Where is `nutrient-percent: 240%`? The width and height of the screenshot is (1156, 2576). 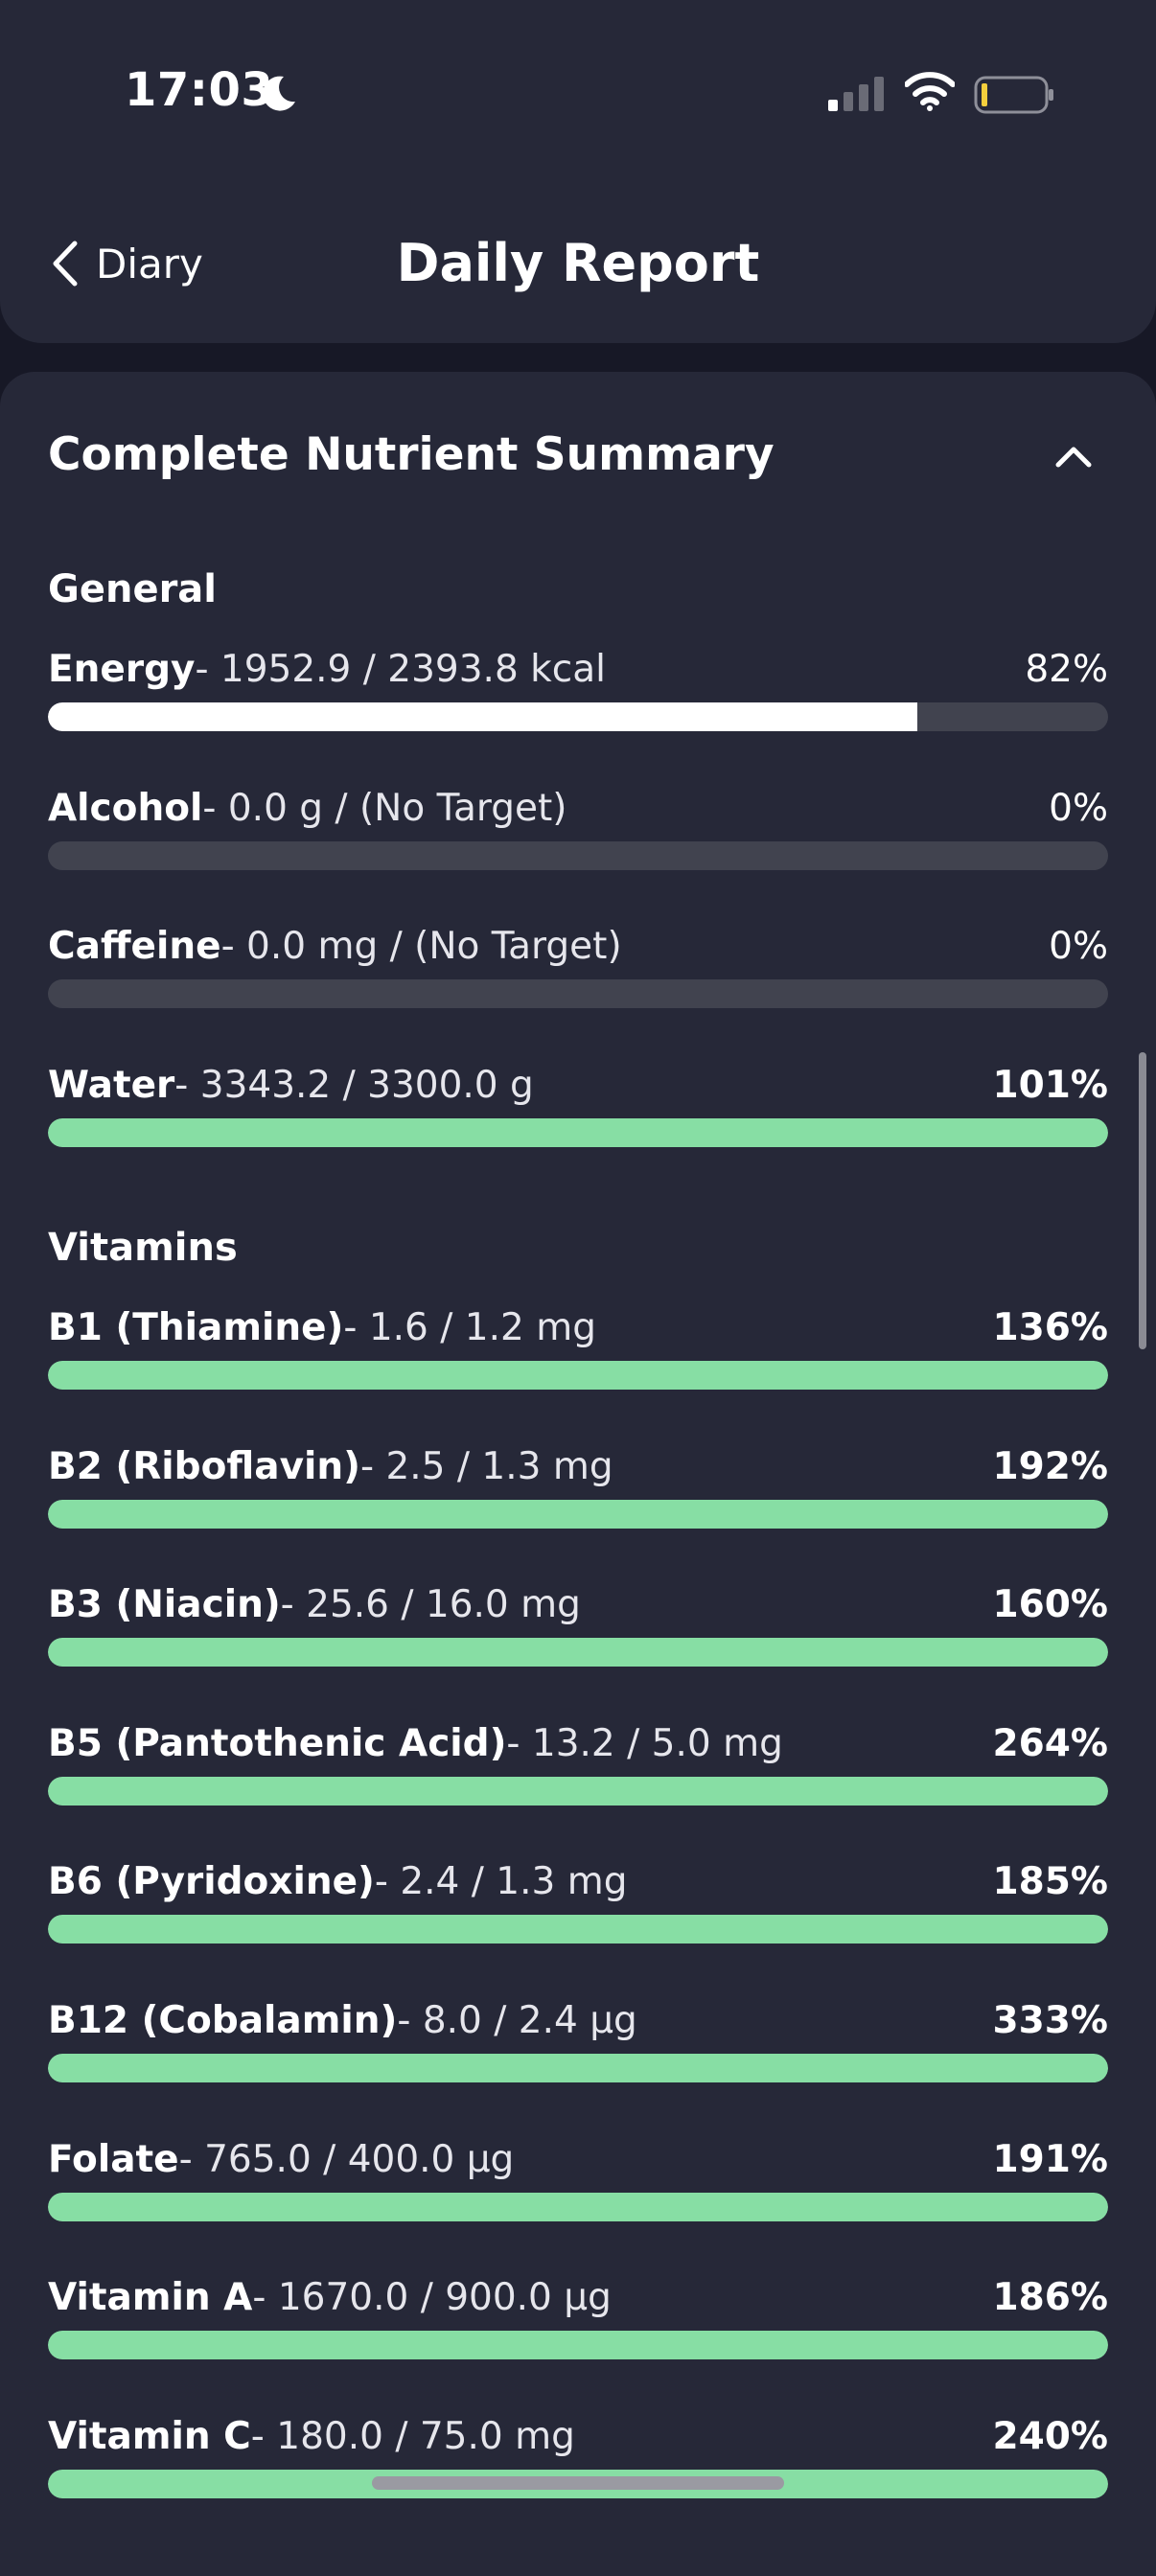
nutrient-percent: 240% is located at coordinates (1050, 2436).